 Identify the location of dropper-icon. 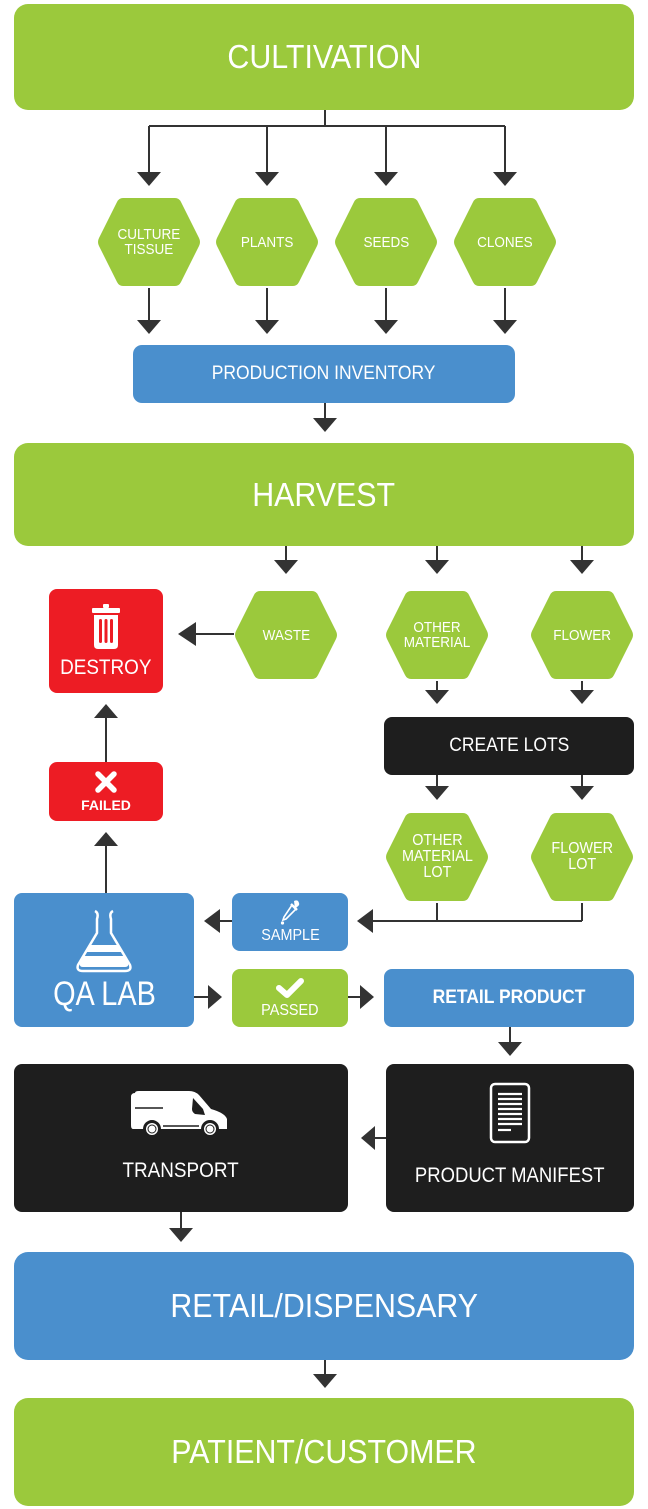
(290, 912).